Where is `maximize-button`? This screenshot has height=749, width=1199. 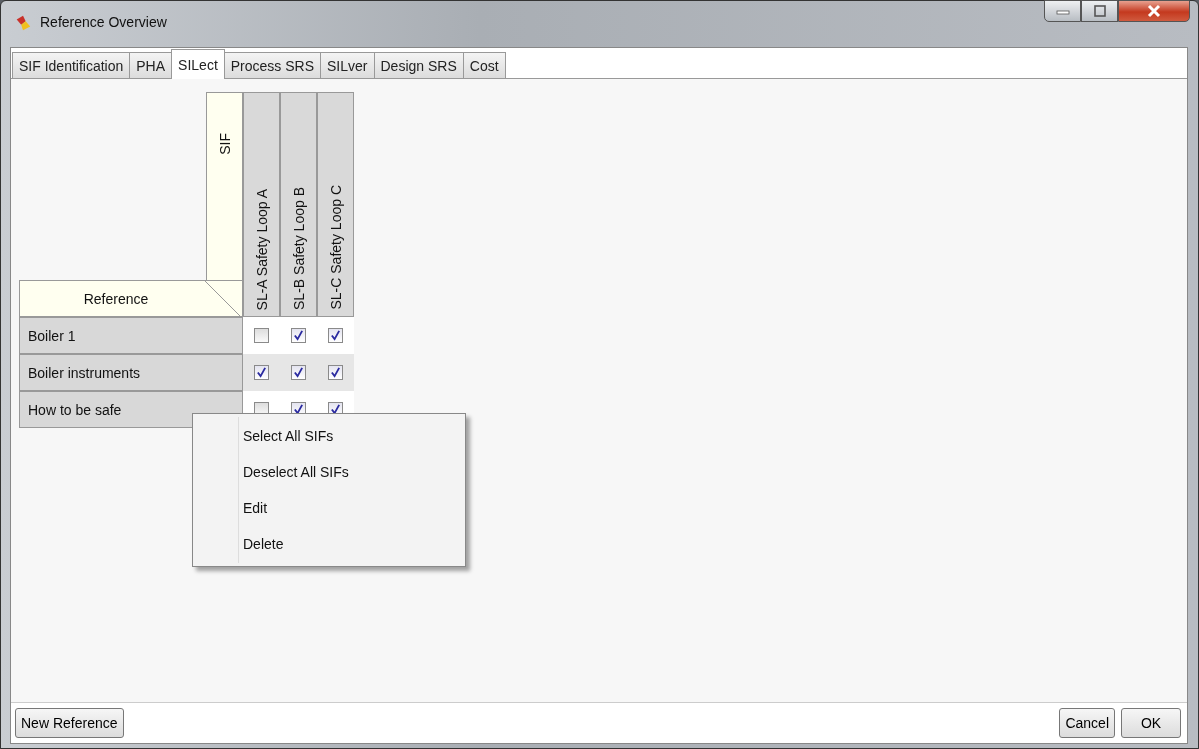 maximize-button is located at coordinates (1099, 11).